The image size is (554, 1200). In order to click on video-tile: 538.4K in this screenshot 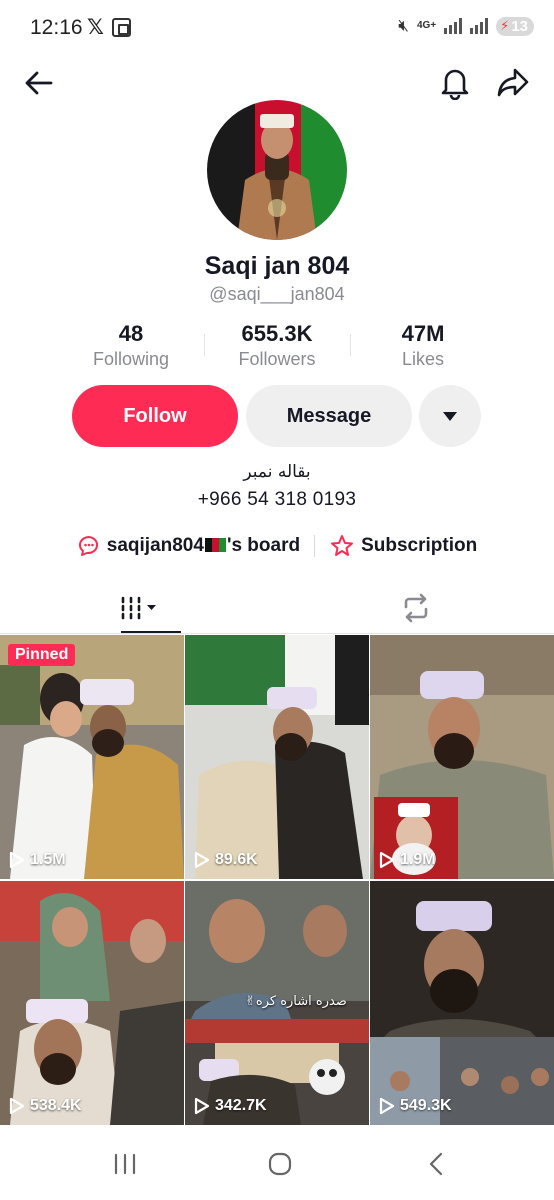, I will do `click(92, 1003)`.